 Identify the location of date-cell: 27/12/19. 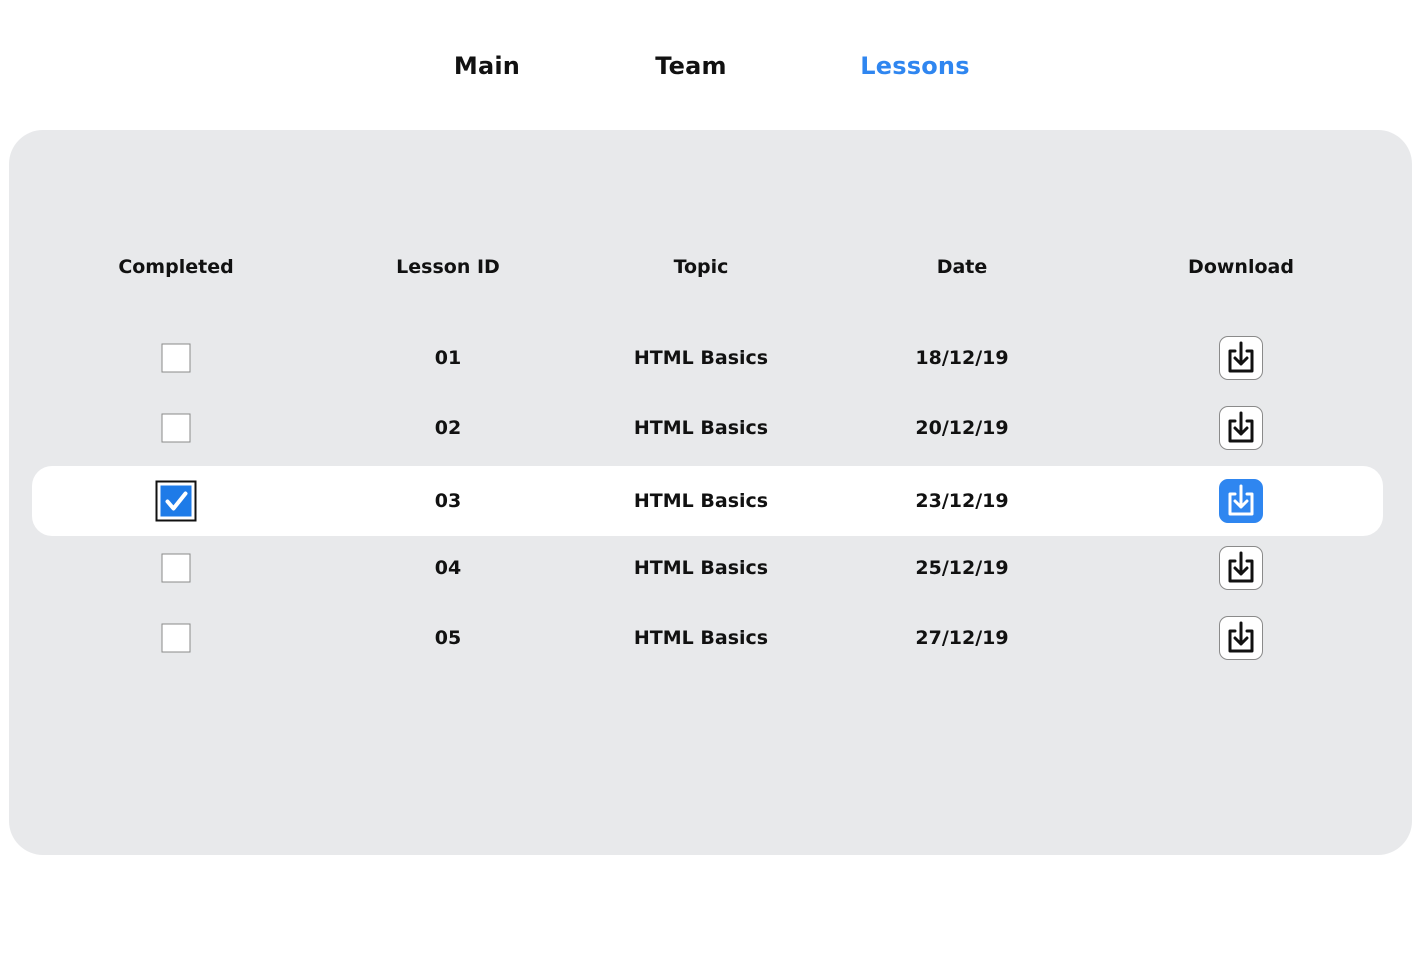
(962, 638).